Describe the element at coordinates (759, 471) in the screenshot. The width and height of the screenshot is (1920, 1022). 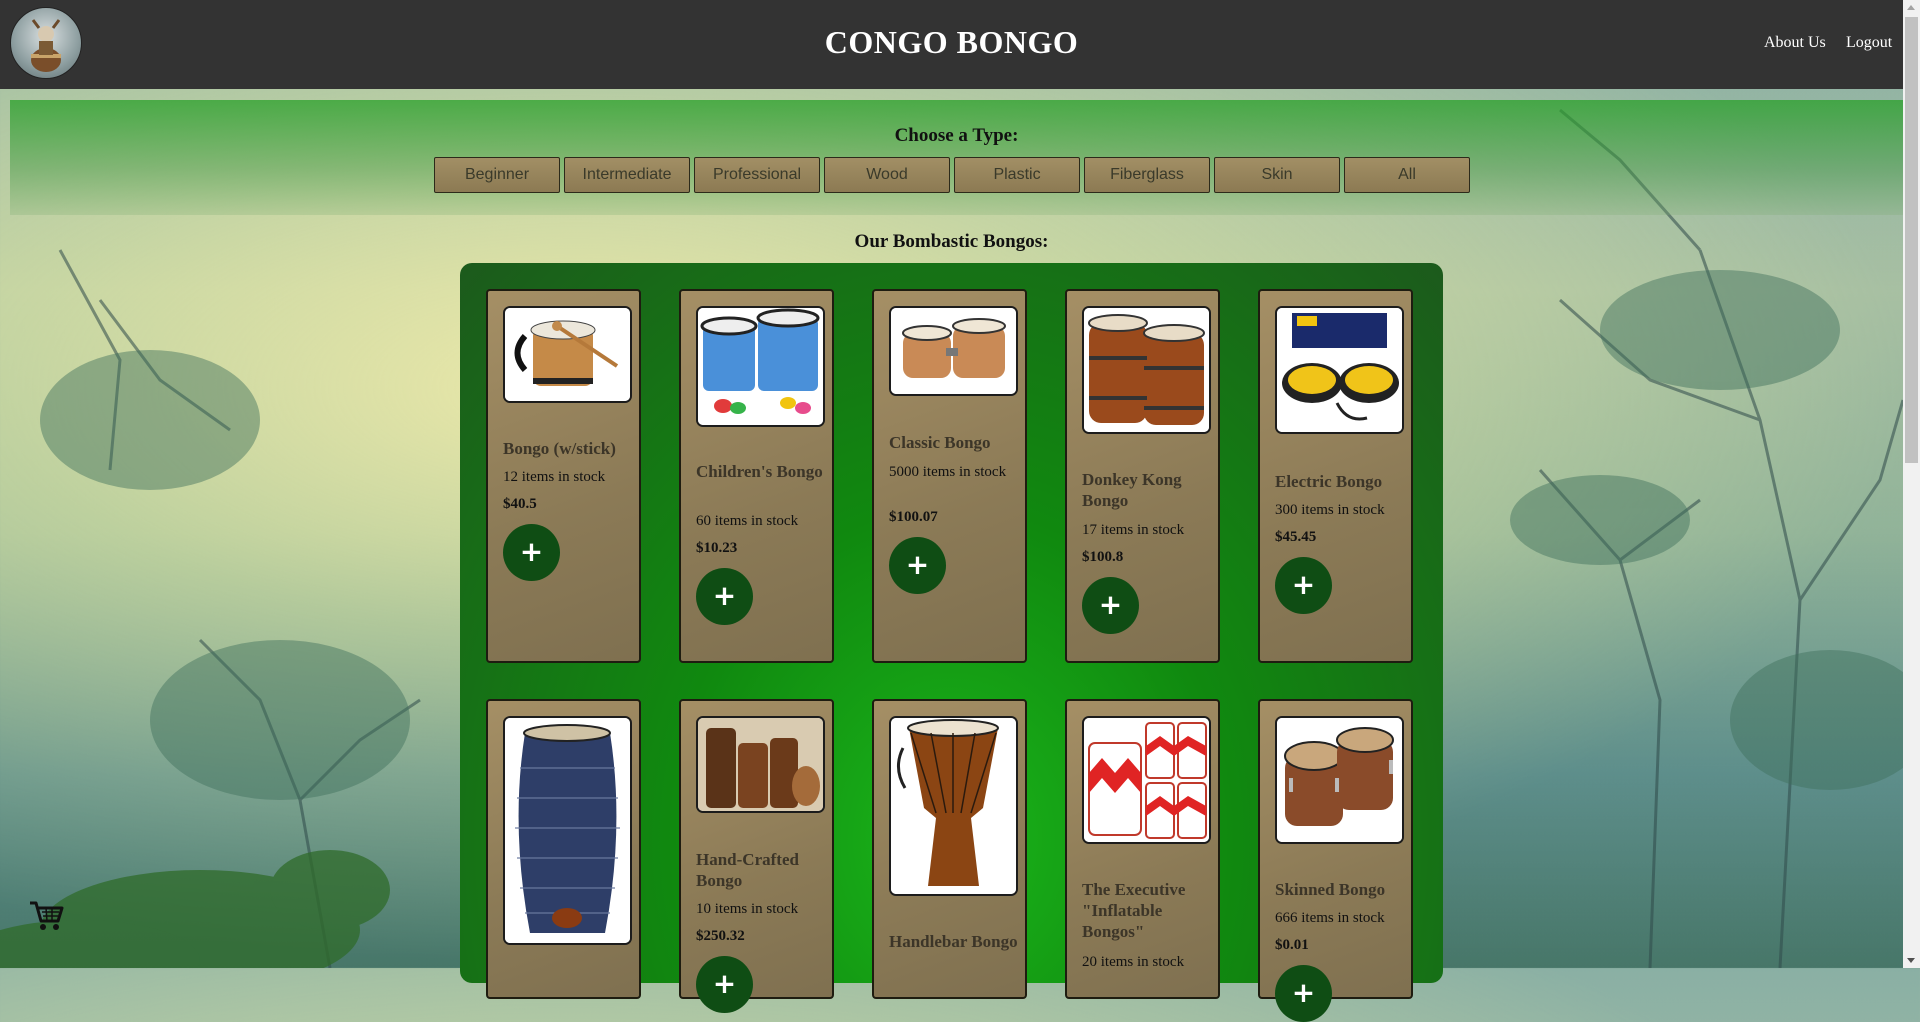
I see `product-name: Children's Bongo` at that location.